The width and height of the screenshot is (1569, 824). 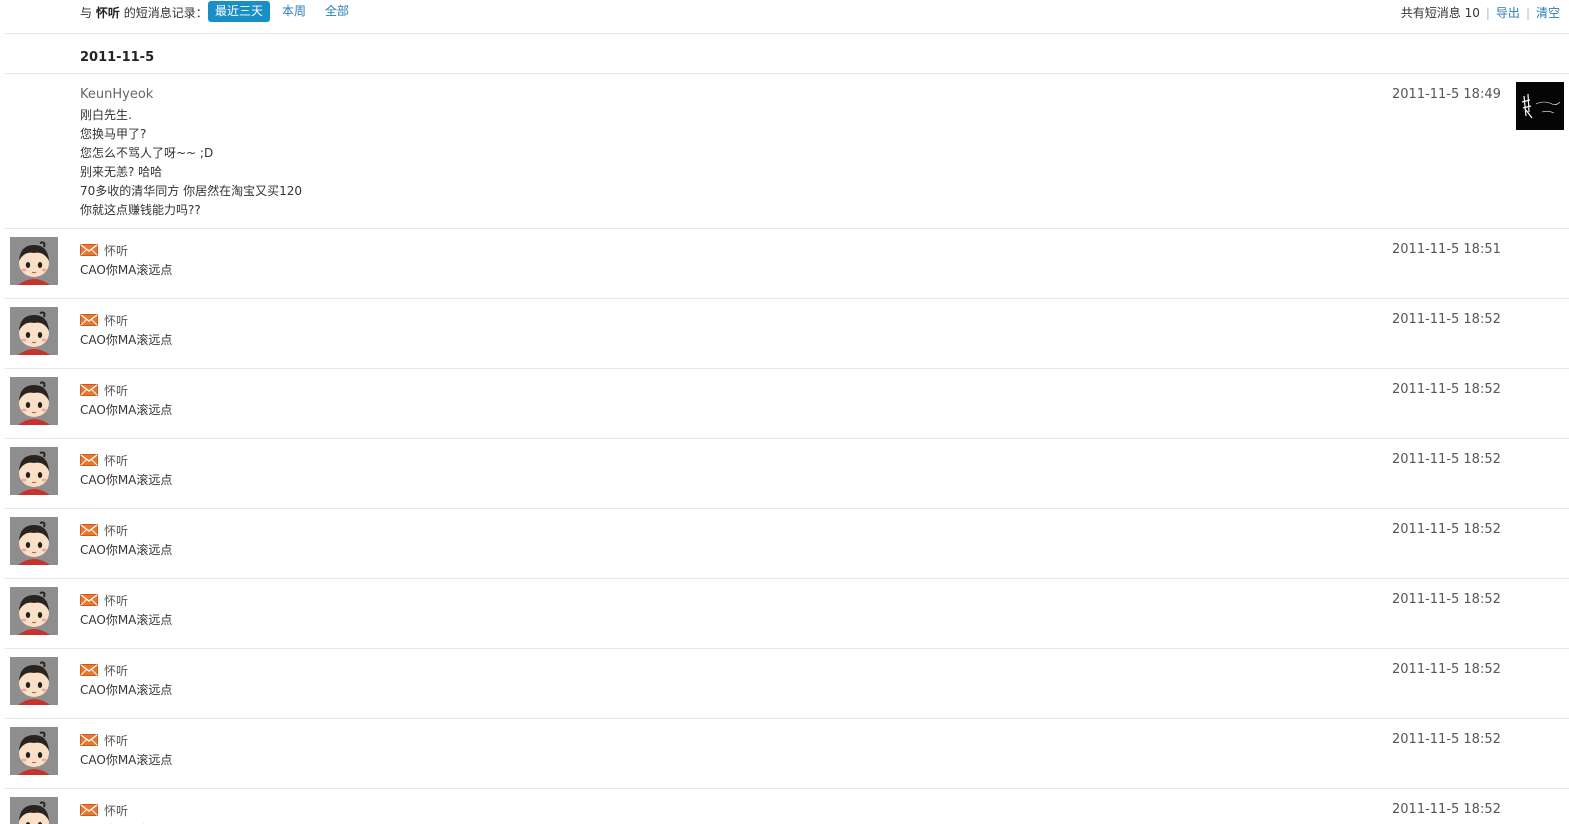 I want to click on contact-name: 怀听, so click(x=108, y=13).